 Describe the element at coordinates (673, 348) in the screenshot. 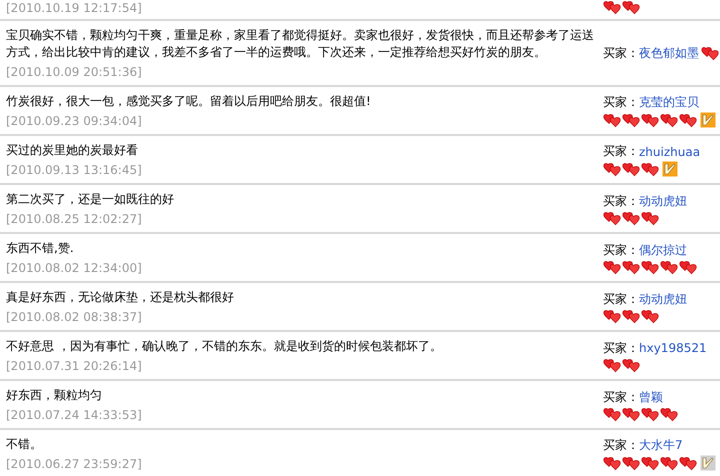

I see `buyer-link: hxy198521` at that location.